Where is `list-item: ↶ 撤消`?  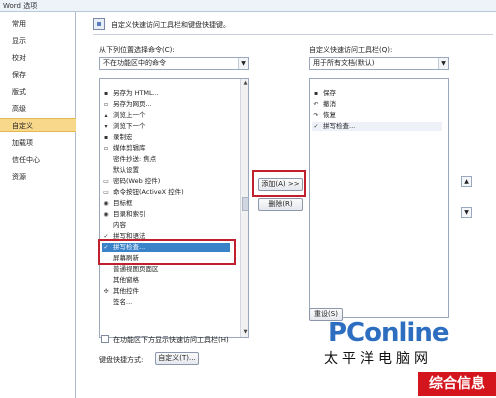 list-item: ↶ 撤消 is located at coordinates (324, 104).